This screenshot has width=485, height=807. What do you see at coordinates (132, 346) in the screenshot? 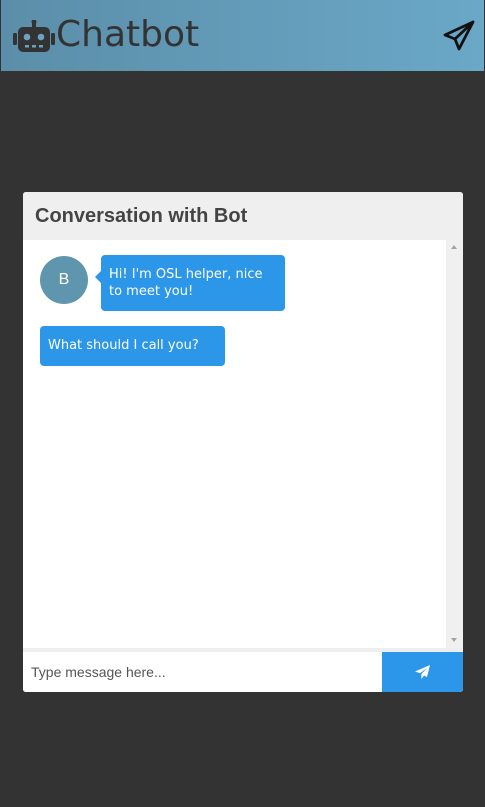
I see `bot-message: What should I call you?` at bounding box center [132, 346].